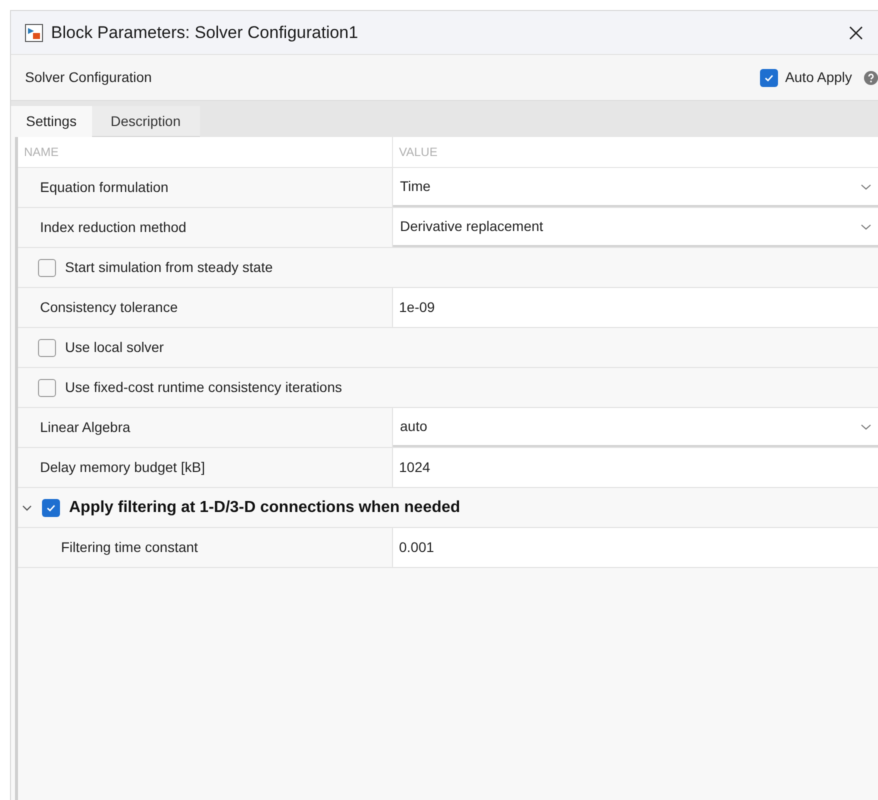 The image size is (878, 800). I want to click on checkbox-label: Use fixed-cost runtime consistency iterations, so click(203, 387).